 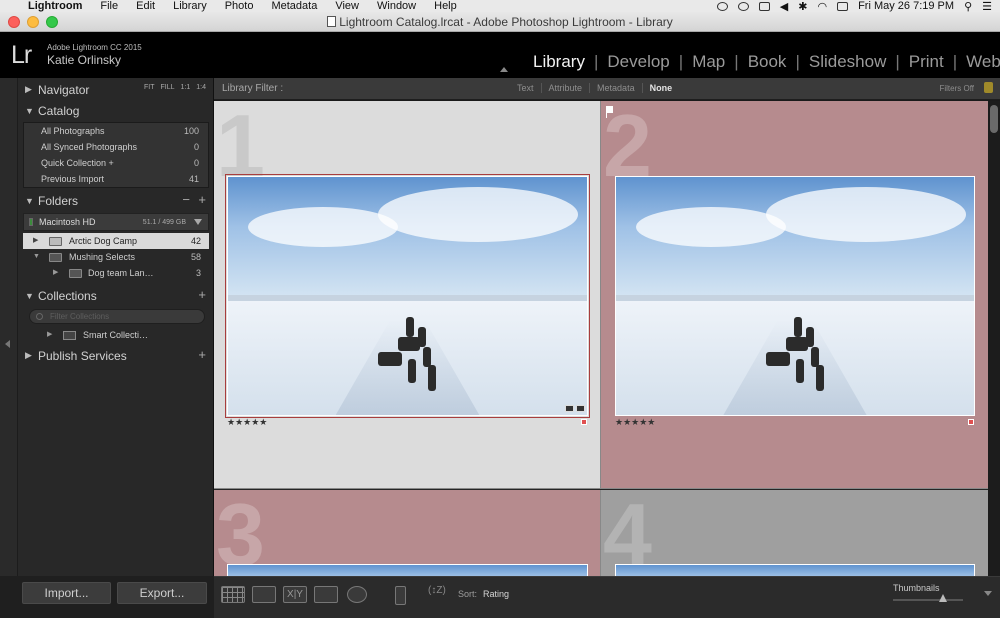 What do you see at coordinates (103, 241) in the screenshot?
I see `folder-label: Arctic Dog Camp` at bounding box center [103, 241].